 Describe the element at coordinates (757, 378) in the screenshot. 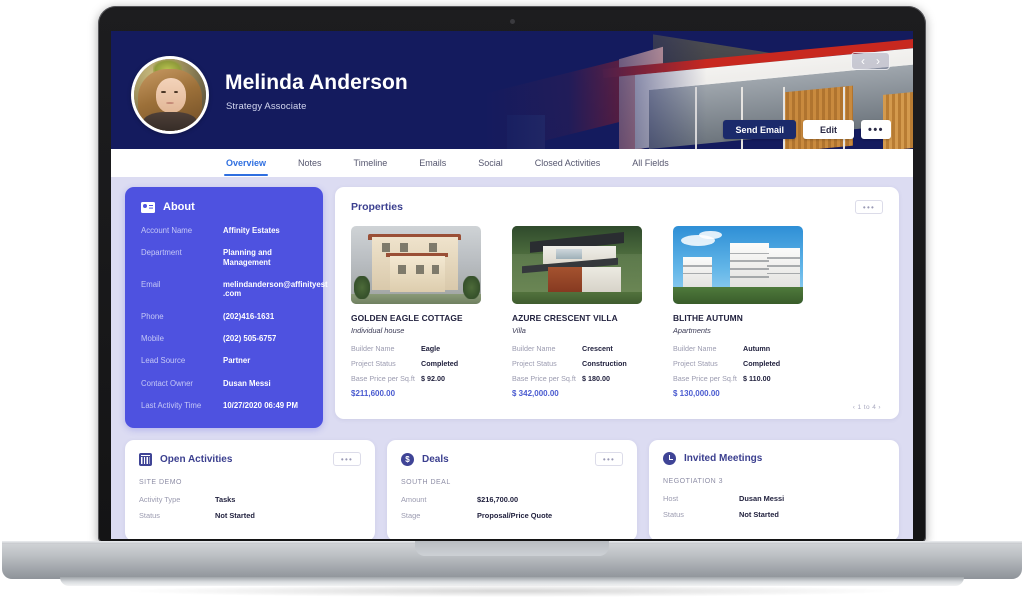

I see `field-value: $ 110.00` at that location.